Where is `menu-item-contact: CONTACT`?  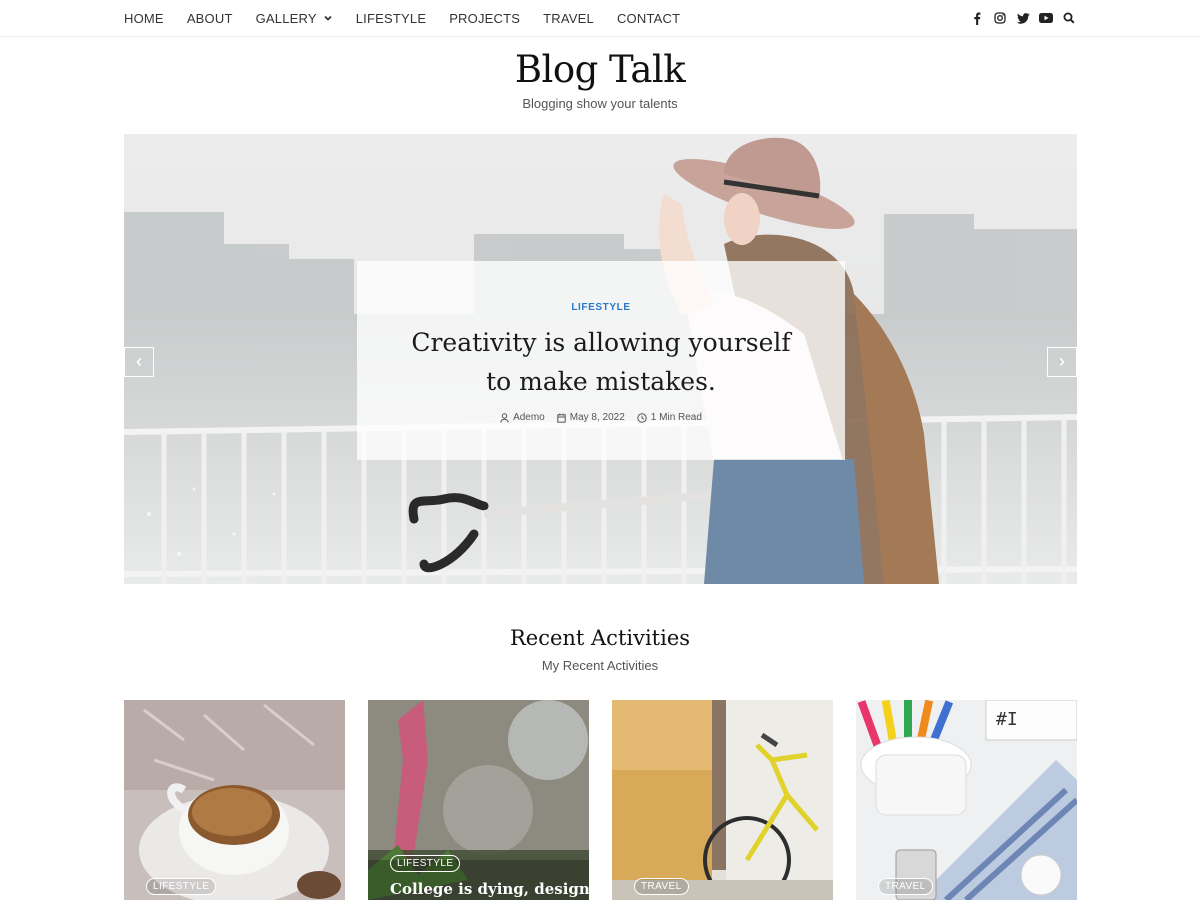
menu-item-contact: CONTACT is located at coordinates (648, 18).